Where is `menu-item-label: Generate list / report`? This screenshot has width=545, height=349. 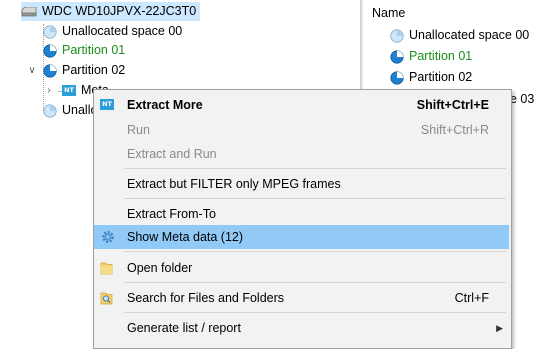
menu-item-label: Generate list / report is located at coordinates (184, 328).